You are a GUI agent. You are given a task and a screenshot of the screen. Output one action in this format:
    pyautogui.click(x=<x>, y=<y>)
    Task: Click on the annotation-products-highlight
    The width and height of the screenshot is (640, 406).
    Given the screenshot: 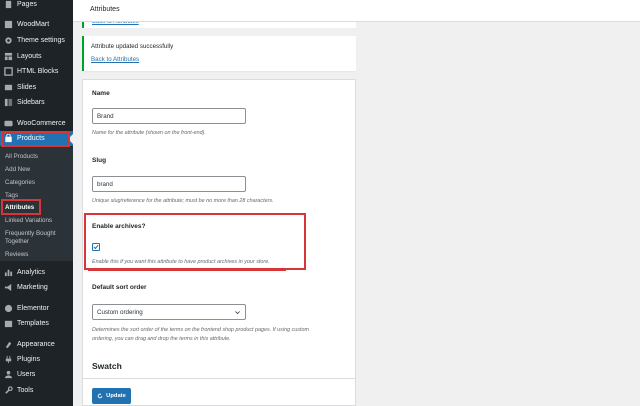 What is the action you would take?
    pyautogui.click(x=35, y=139)
    